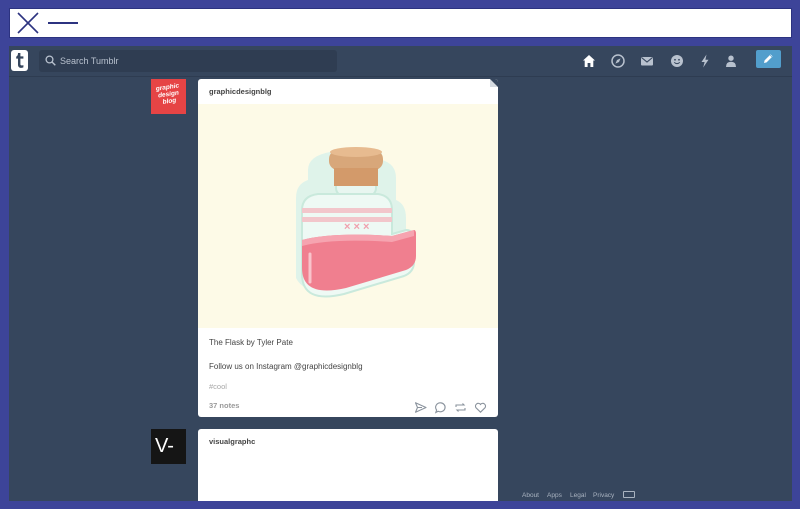 The height and width of the screenshot is (509, 800). Describe the element at coordinates (578, 495) in the screenshot. I see `footer-link-legal: Legal` at that location.